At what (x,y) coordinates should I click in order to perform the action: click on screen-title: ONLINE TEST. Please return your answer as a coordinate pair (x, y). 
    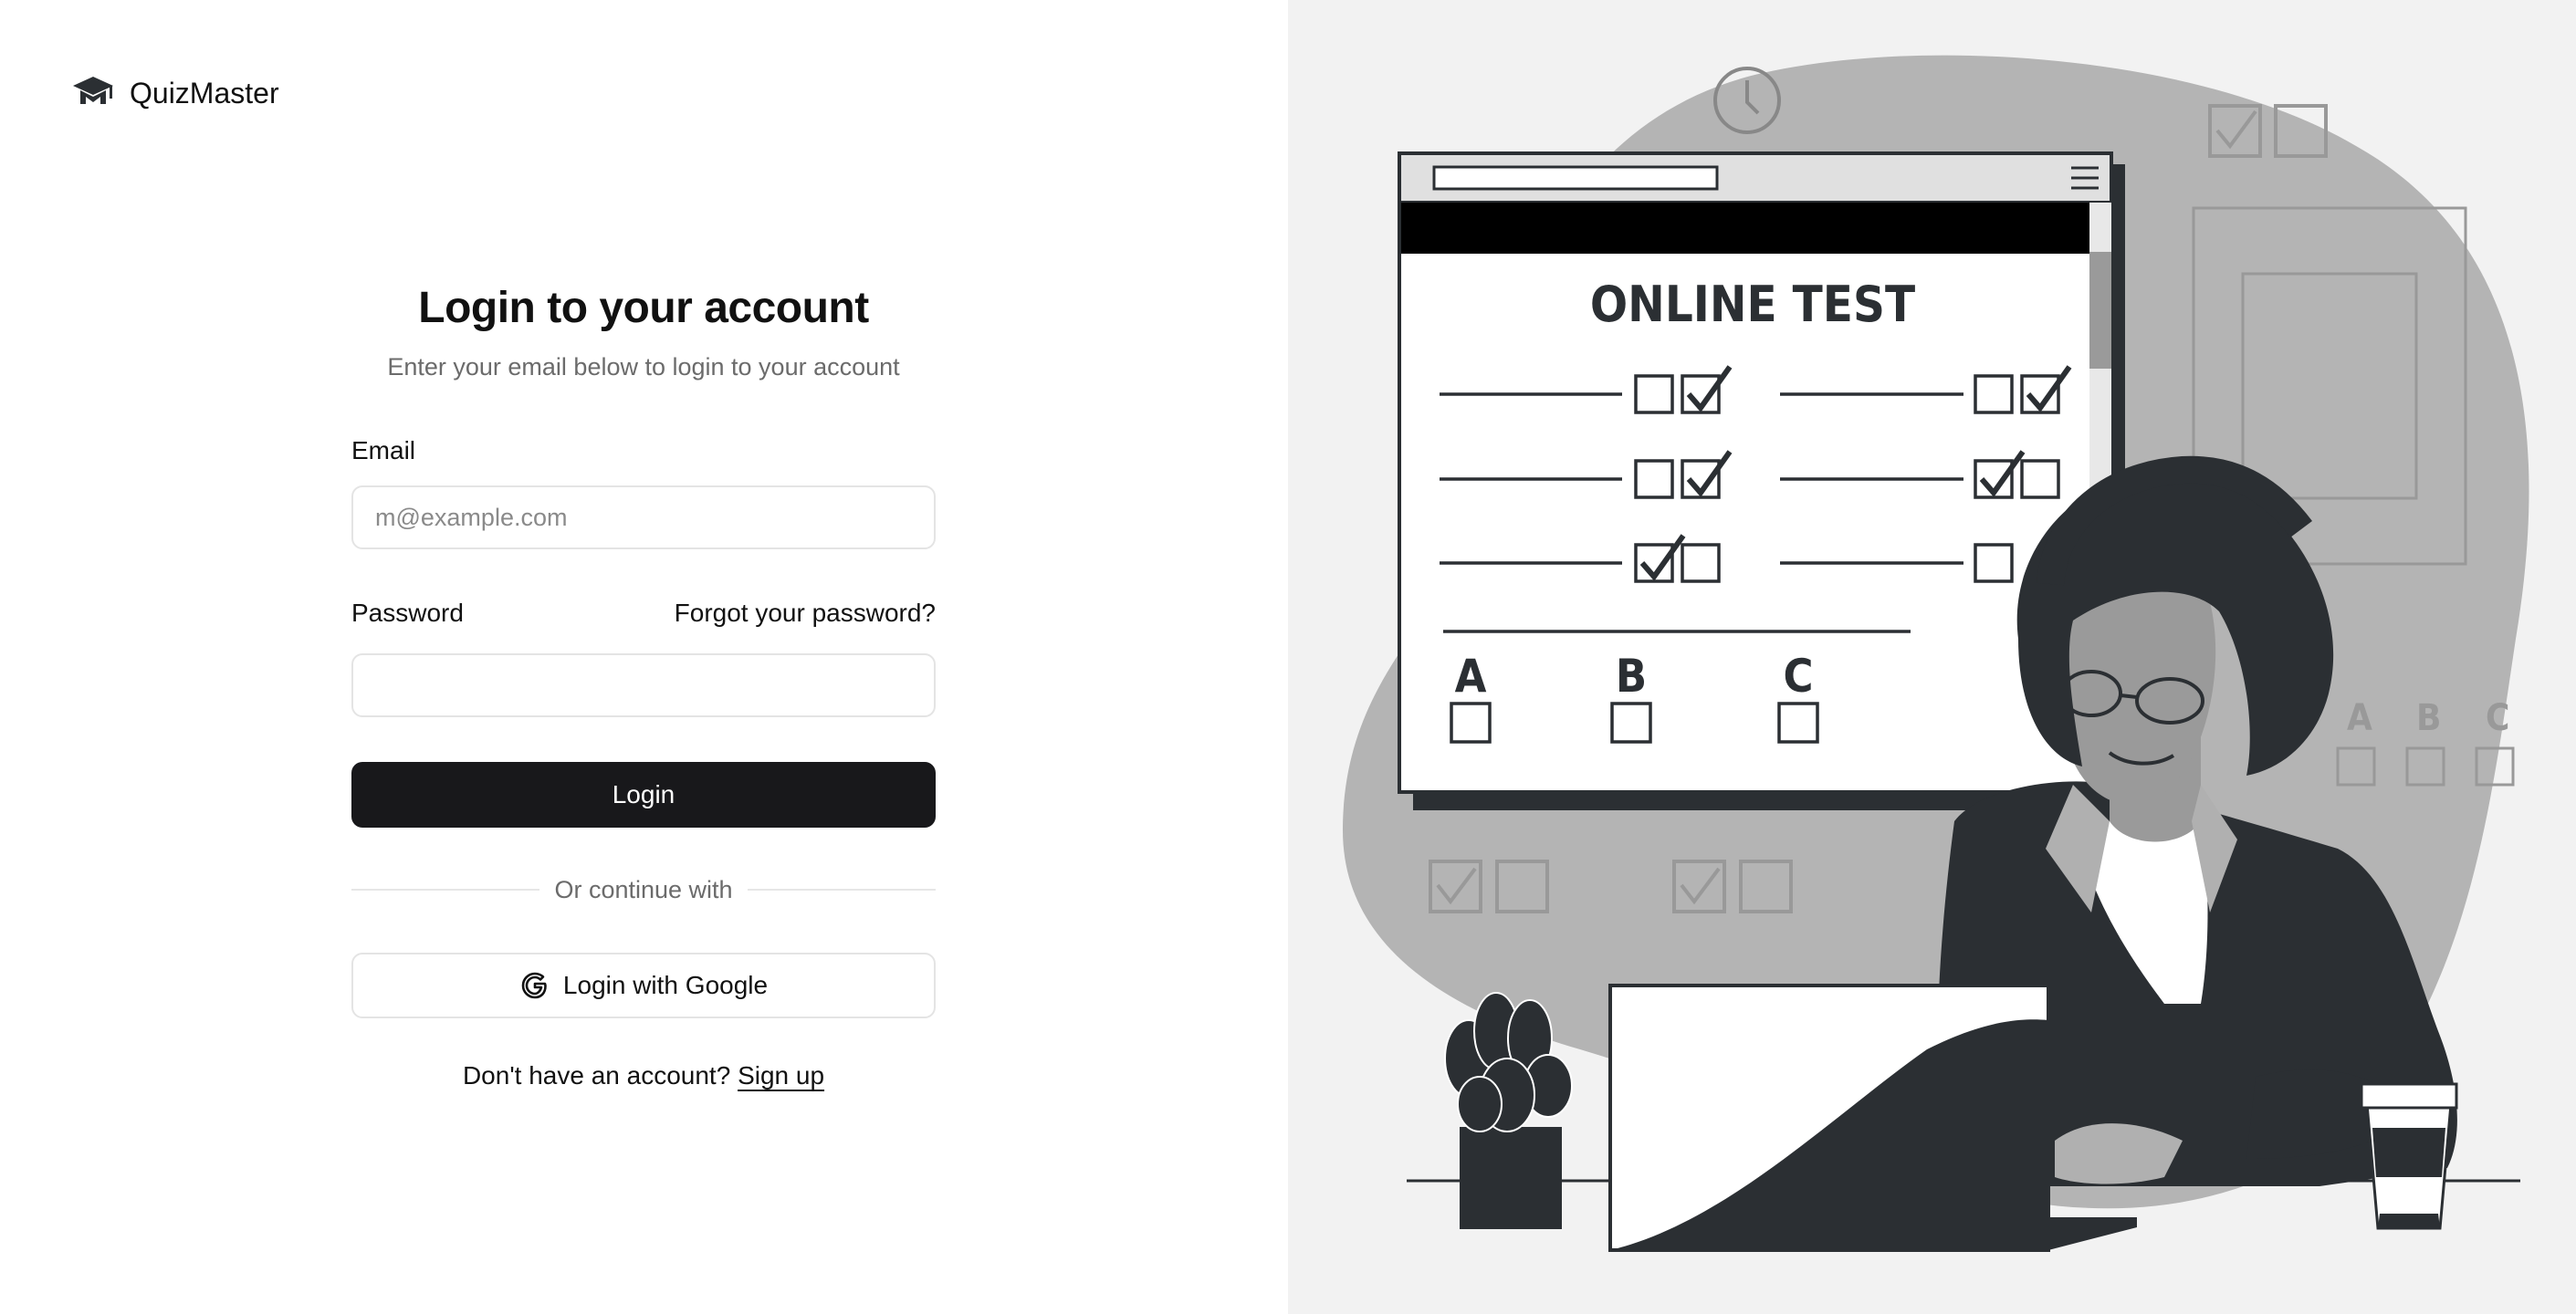
    Looking at the image, I should click on (1753, 304).